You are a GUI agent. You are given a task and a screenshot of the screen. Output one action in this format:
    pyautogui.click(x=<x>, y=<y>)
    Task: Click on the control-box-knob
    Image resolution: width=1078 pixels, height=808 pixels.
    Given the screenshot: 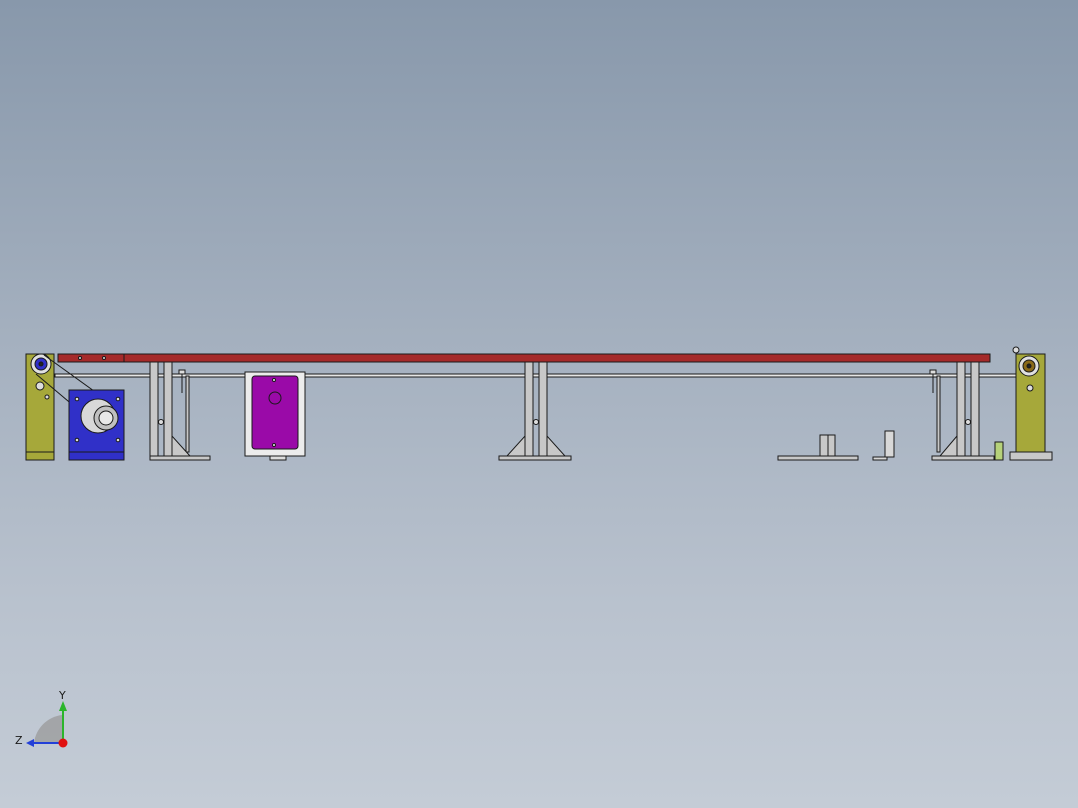 What is the action you would take?
    pyautogui.click(x=275, y=398)
    